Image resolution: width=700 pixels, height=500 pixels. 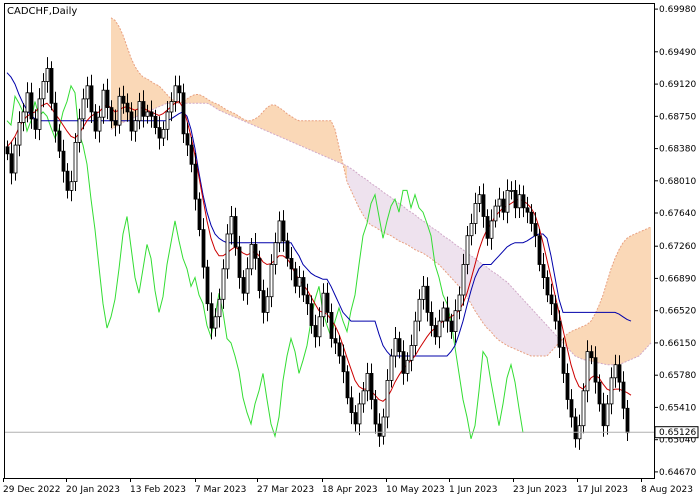 What do you see at coordinates (540, 490) in the screenshot?
I see `x-tick-label: 23 Jun 2023` at bounding box center [540, 490].